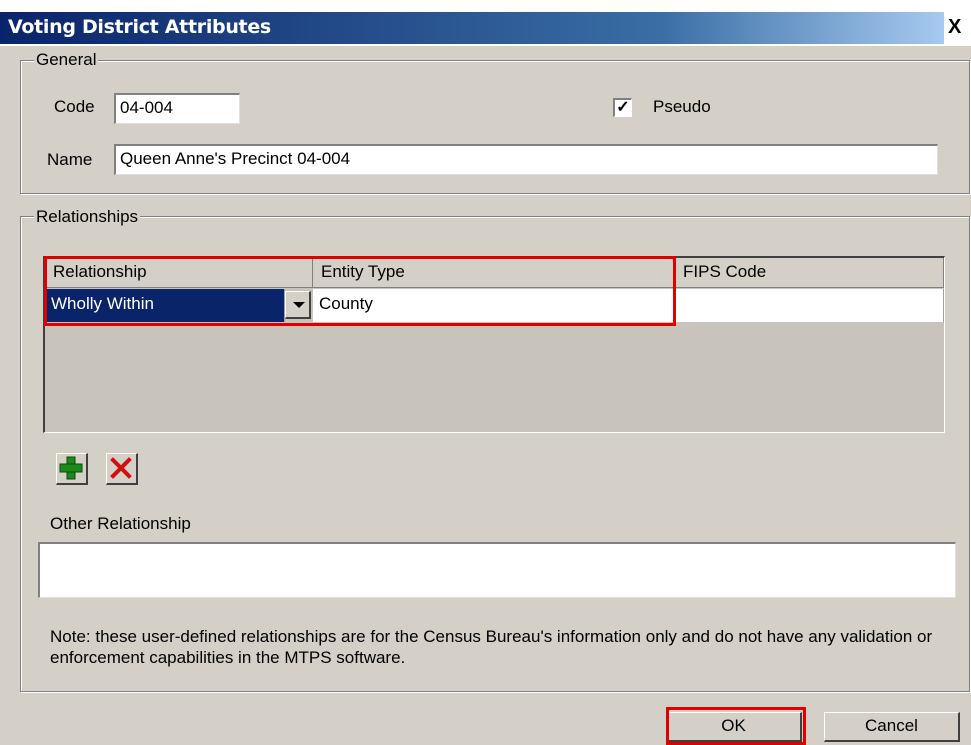 This screenshot has height=745, width=971. What do you see at coordinates (682, 106) in the screenshot?
I see `pseudo-label: Pseudo` at bounding box center [682, 106].